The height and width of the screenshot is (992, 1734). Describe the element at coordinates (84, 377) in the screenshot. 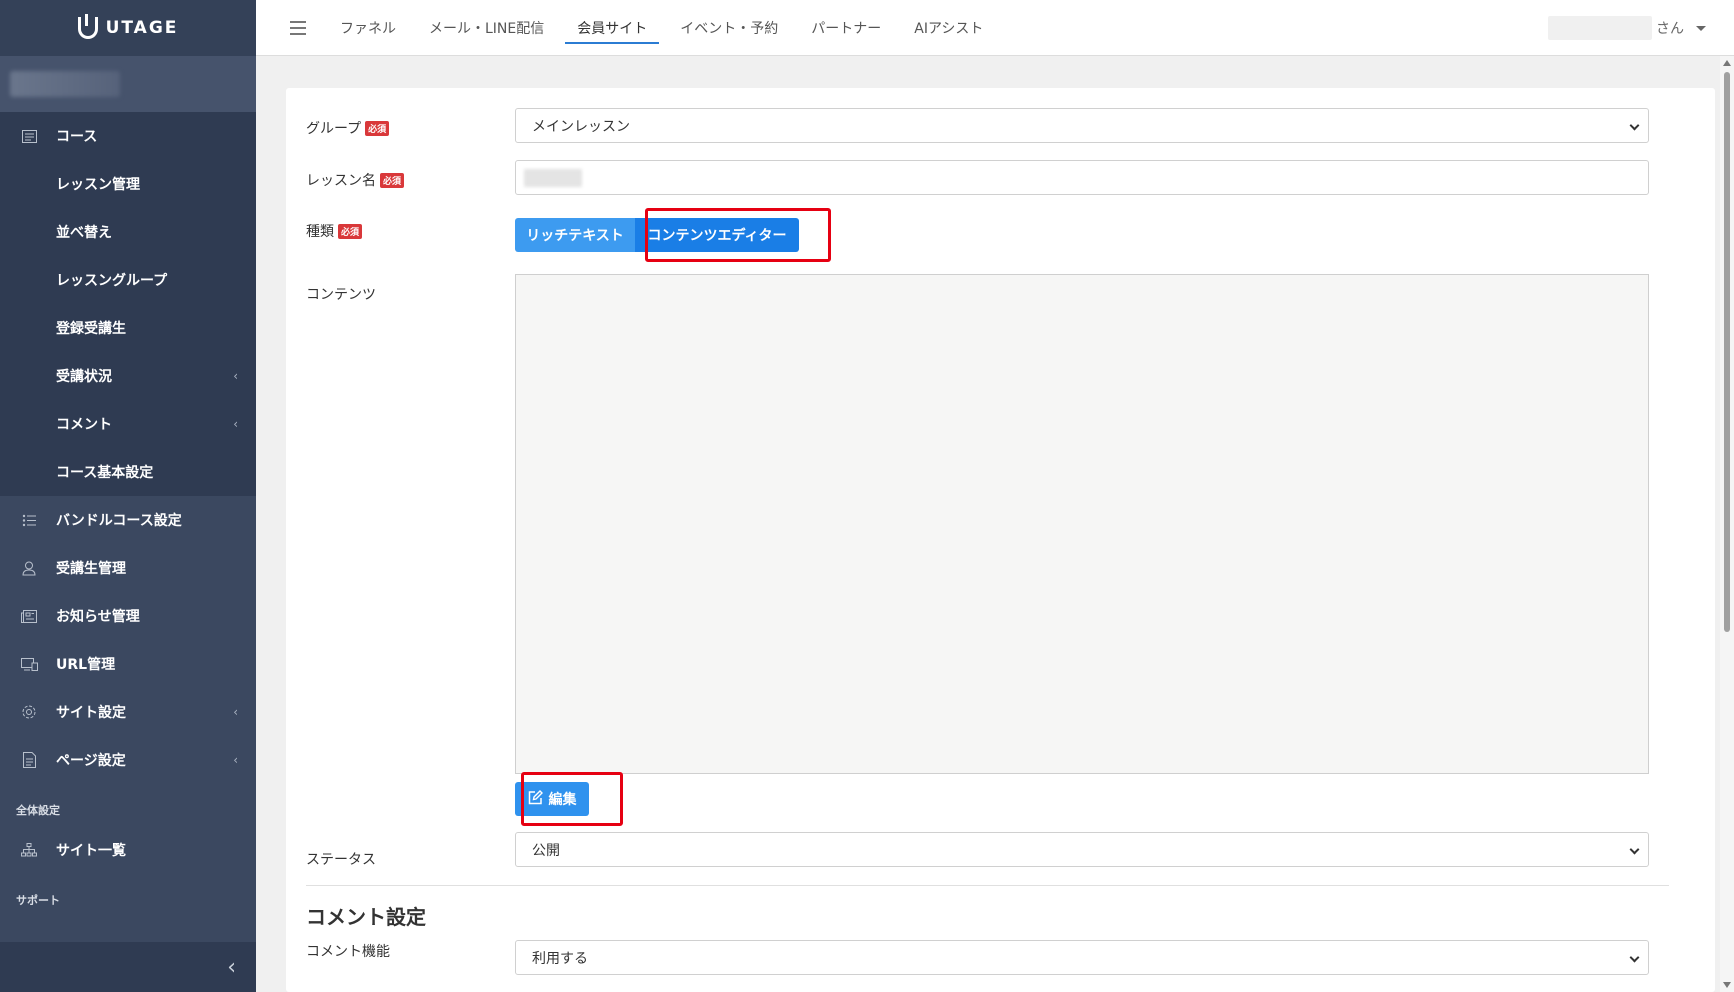

I see `sidebar-item-label: 受講状況` at that location.